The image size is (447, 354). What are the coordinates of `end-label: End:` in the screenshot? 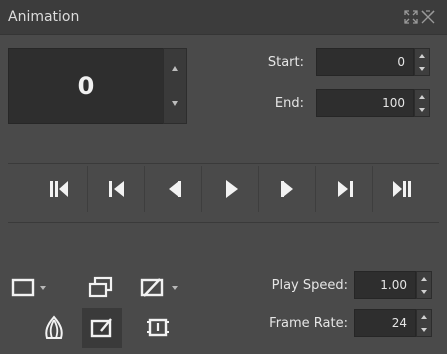 It's located at (289, 103).